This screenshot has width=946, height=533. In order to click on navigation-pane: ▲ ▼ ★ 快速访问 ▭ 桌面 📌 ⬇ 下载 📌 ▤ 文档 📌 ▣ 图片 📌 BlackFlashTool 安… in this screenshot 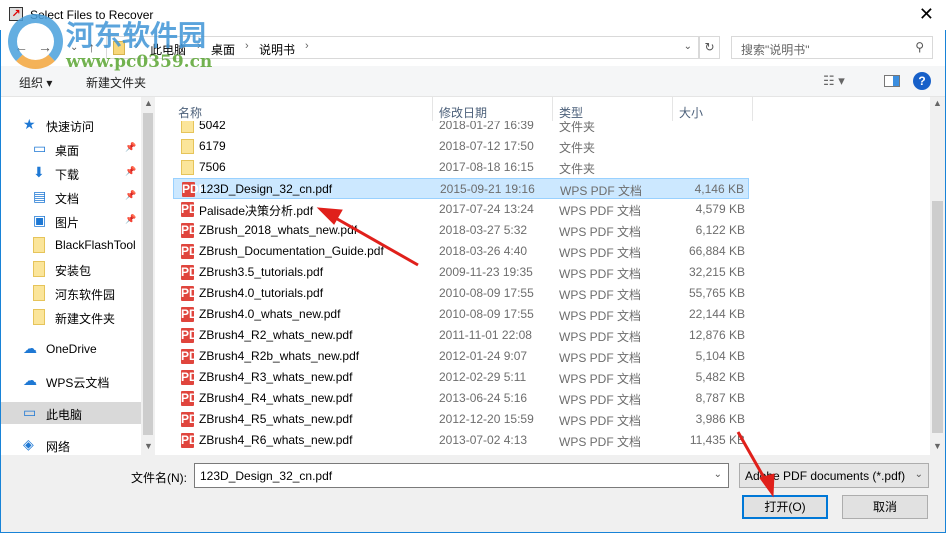, I will do `click(78, 276)`.